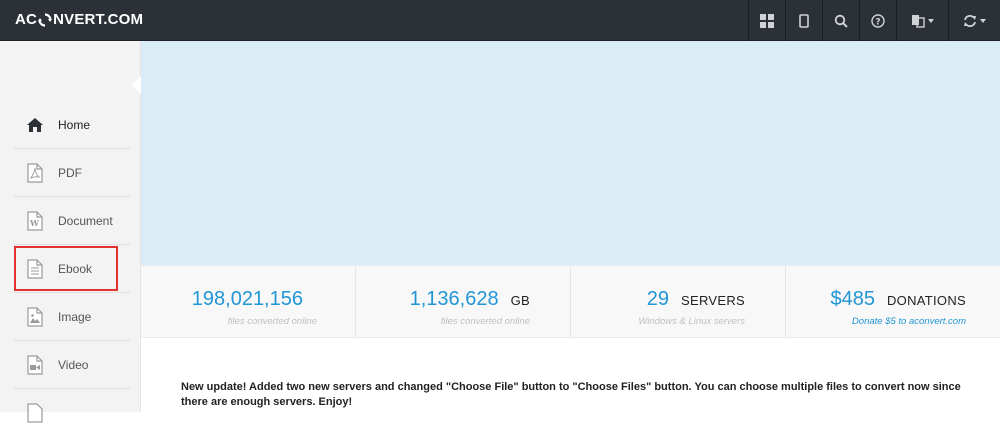 The height and width of the screenshot is (437, 1000). Describe the element at coordinates (35, 268) in the screenshot. I see `ebook-file-icon` at that location.